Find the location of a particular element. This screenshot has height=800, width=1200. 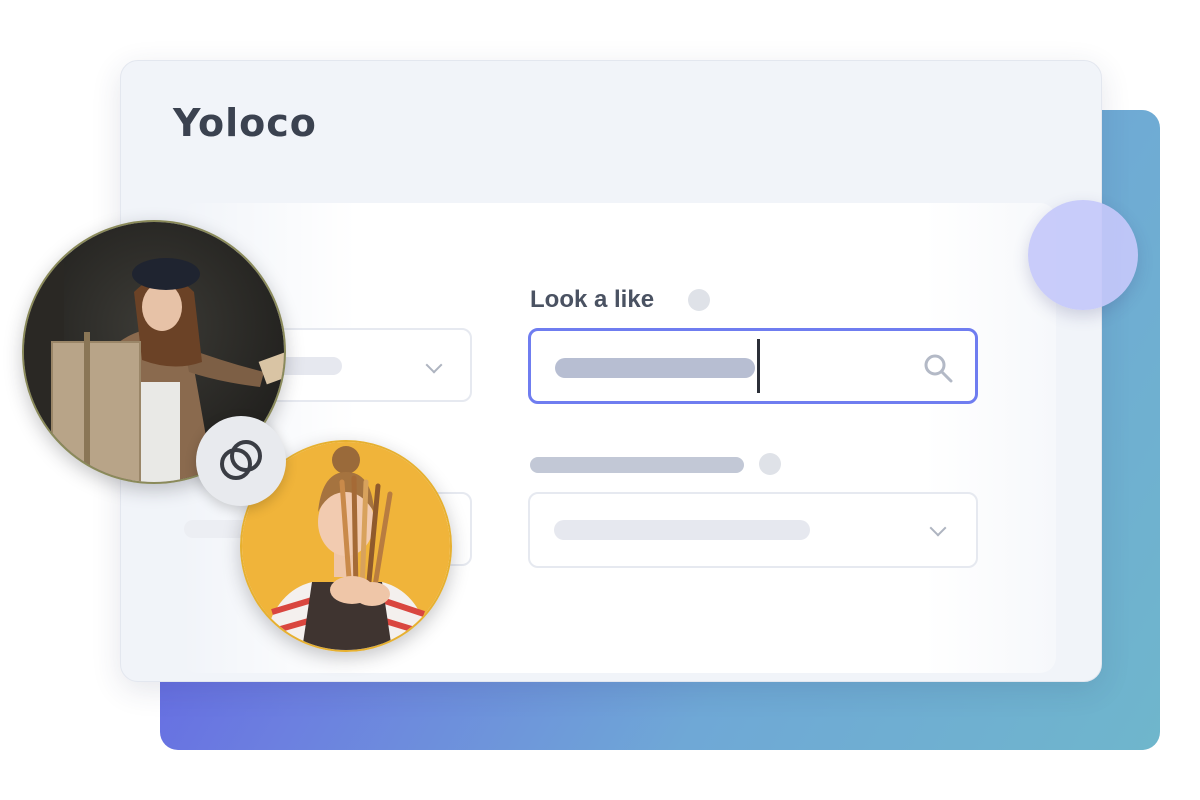

placeholder-bar is located at coordinates (682, 530).